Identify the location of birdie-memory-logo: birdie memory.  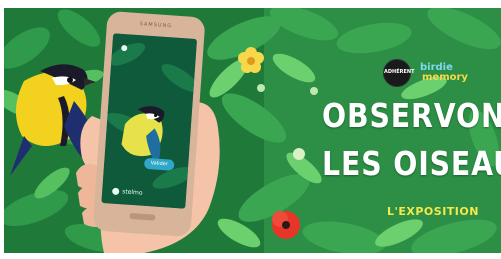
(442, 73).